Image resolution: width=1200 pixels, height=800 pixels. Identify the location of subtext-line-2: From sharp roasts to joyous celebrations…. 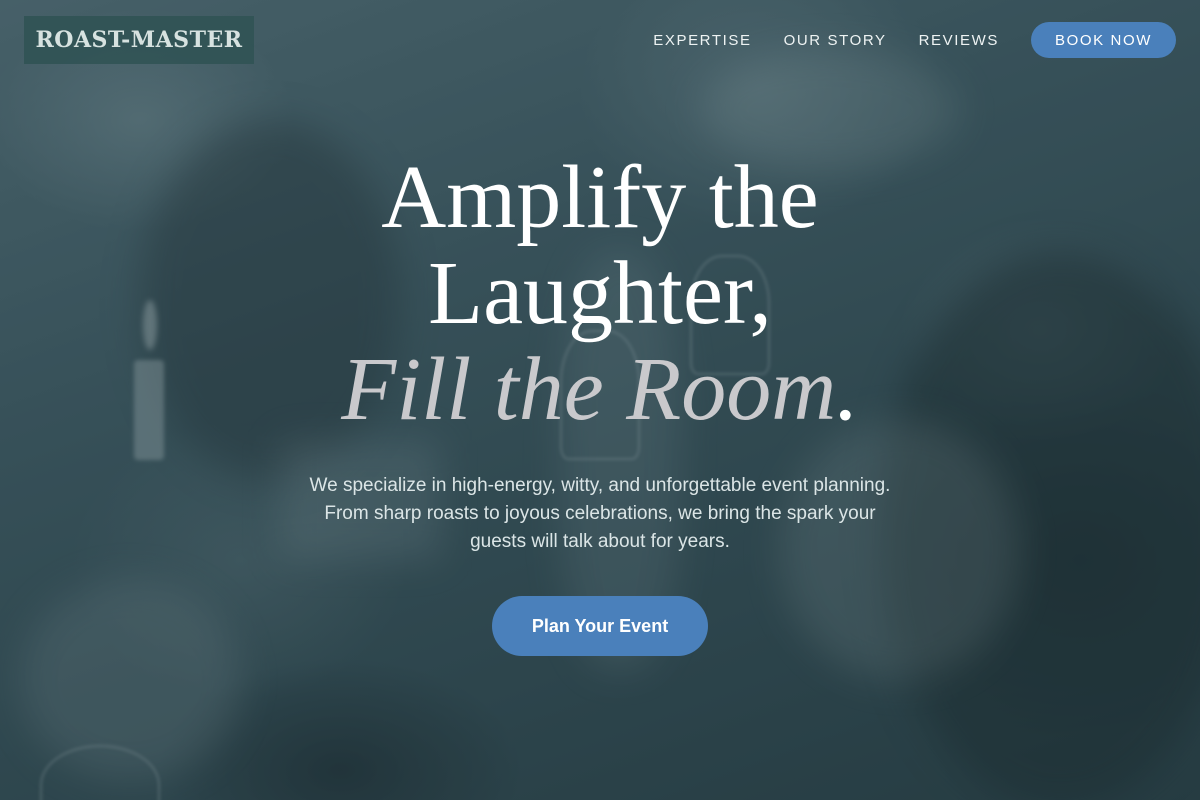
(600, 513).